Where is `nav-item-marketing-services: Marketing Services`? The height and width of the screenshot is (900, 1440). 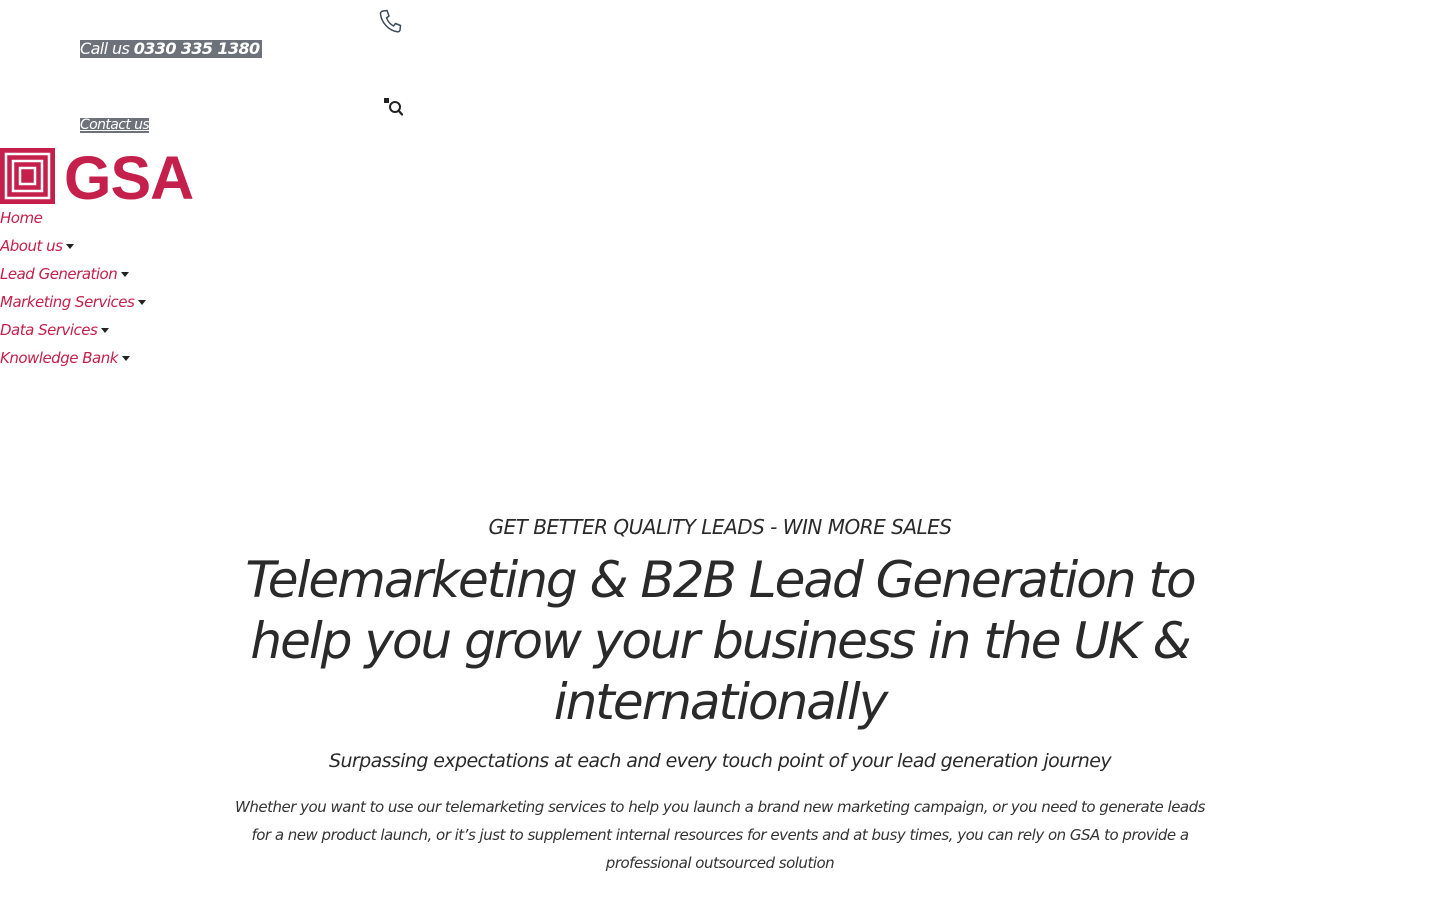 nav-item-marketing-services: Marketing Services is located at coordinates (73, 306).